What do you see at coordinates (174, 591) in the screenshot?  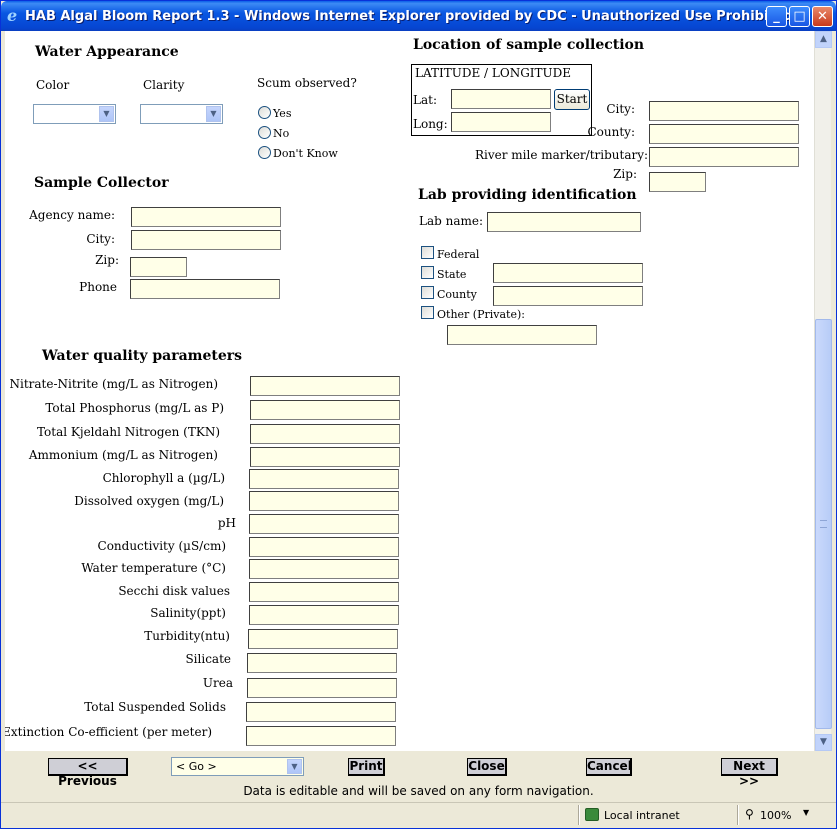 I see `wq-param-label: Secchi disk values` at bounding box center [174, 591].